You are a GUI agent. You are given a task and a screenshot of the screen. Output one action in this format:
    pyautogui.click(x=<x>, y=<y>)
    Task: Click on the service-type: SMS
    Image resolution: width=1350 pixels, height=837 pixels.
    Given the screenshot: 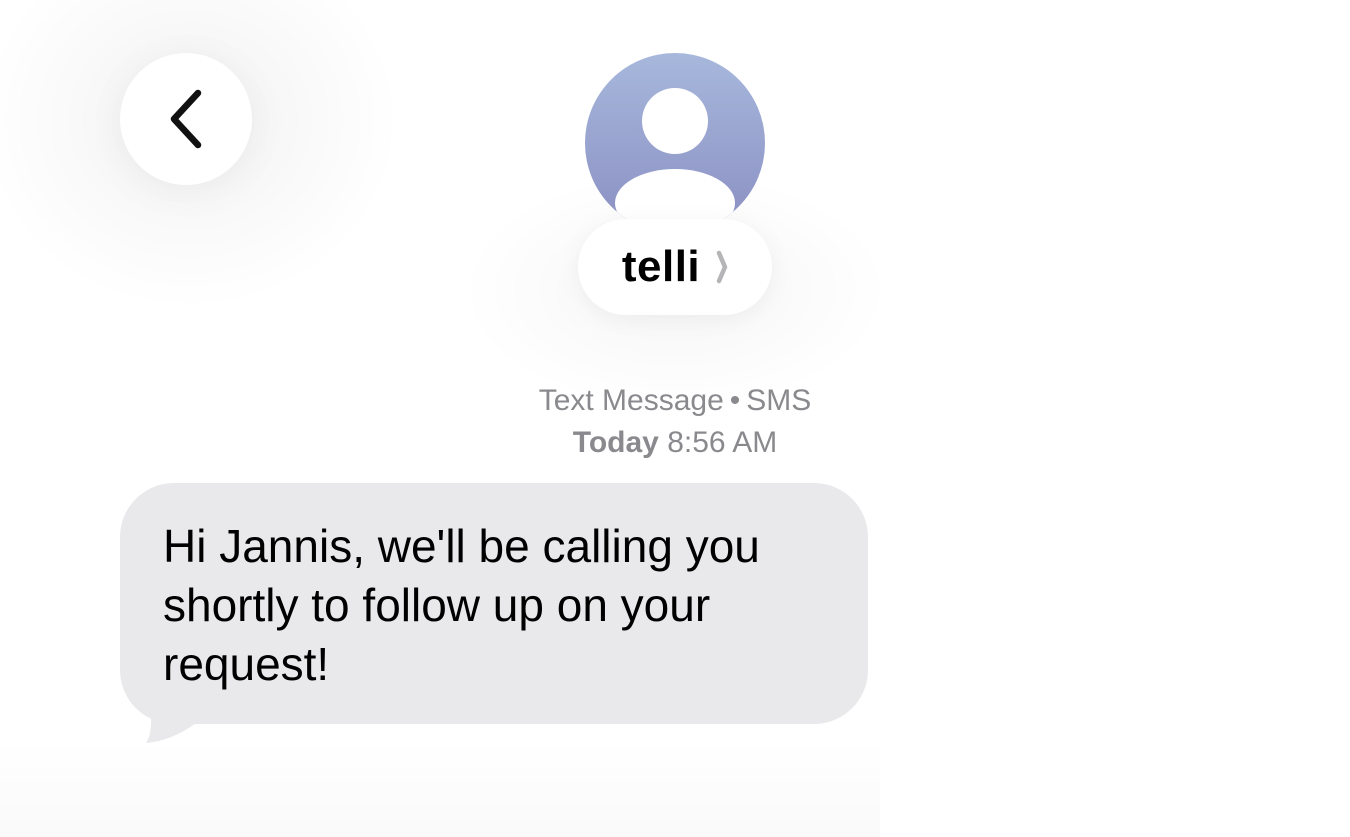 What is the action you would take?
    pyautogui.click(x=779, y=400)
    